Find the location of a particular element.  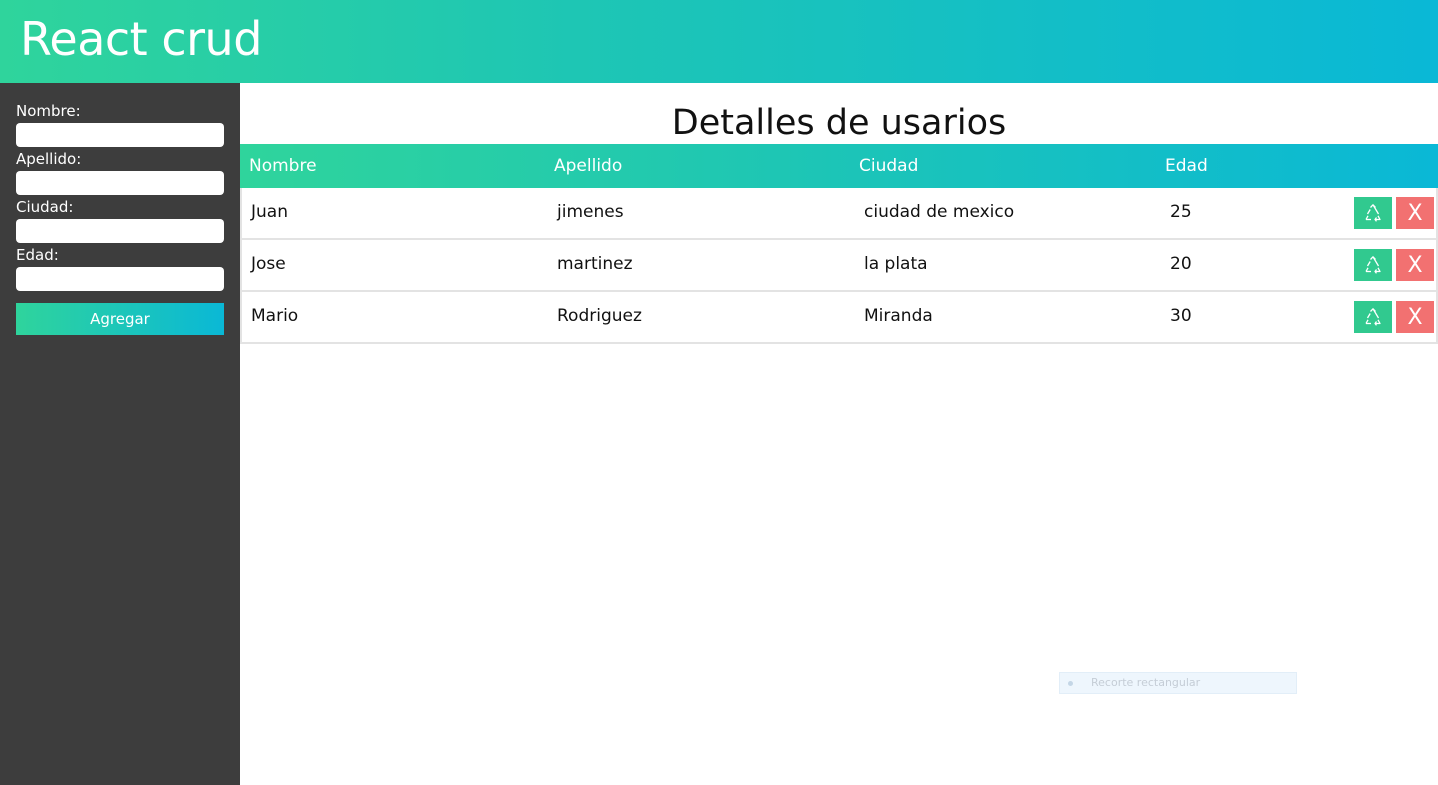

page-title: Detalles de usarios is located at coordinates (839, 123).